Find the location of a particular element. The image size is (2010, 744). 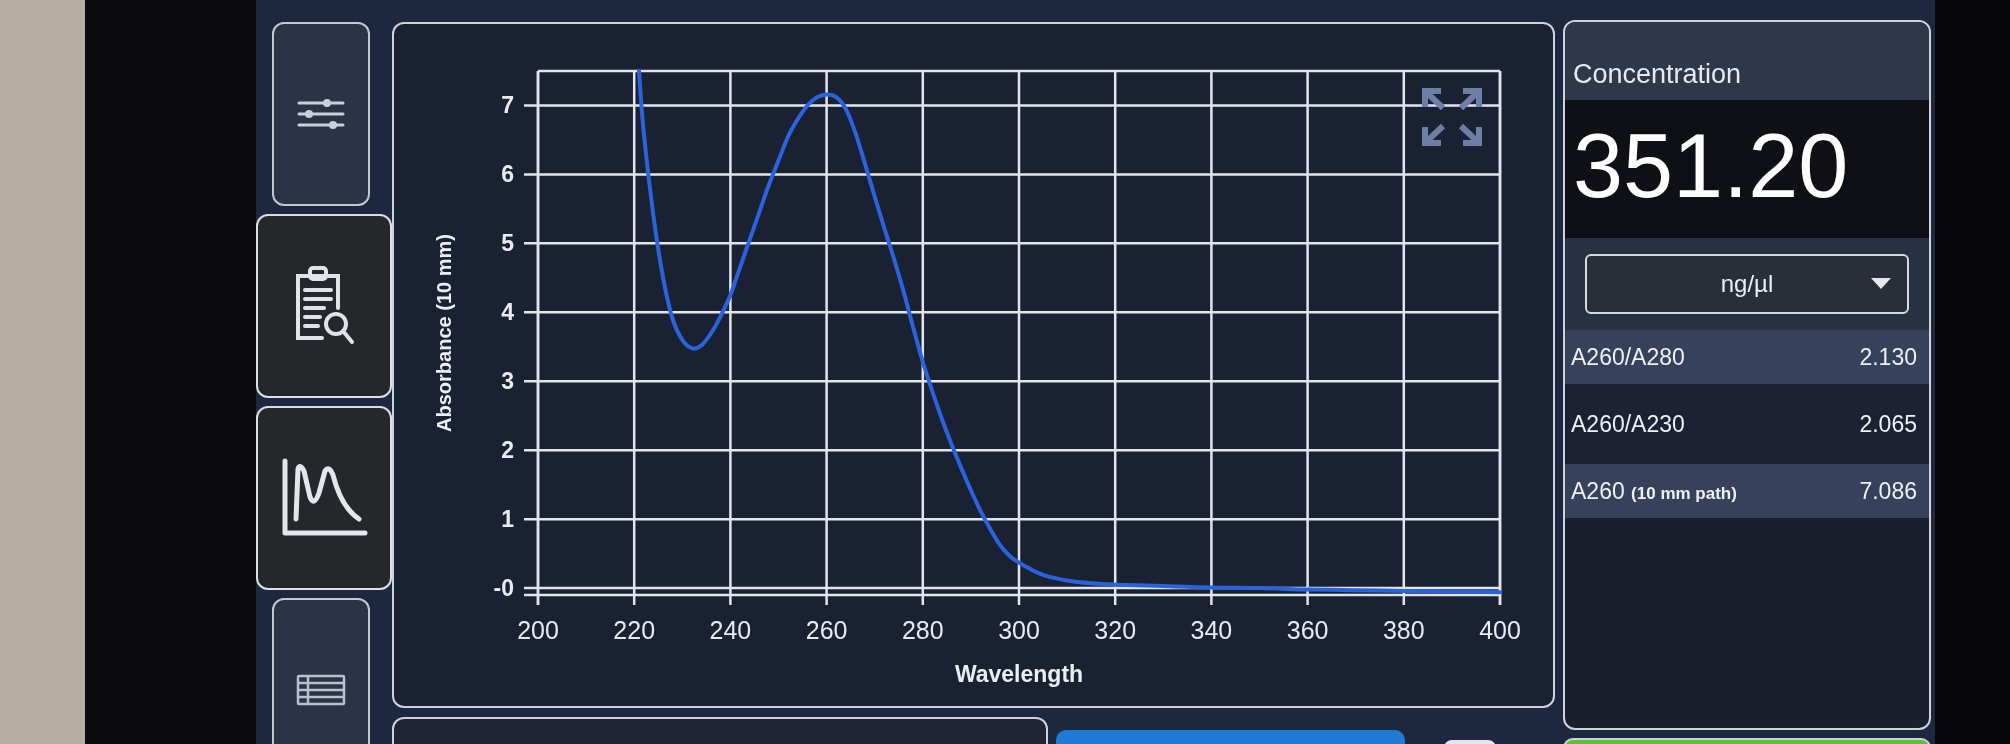

sliders-icon is located at coordinates (321, 114).